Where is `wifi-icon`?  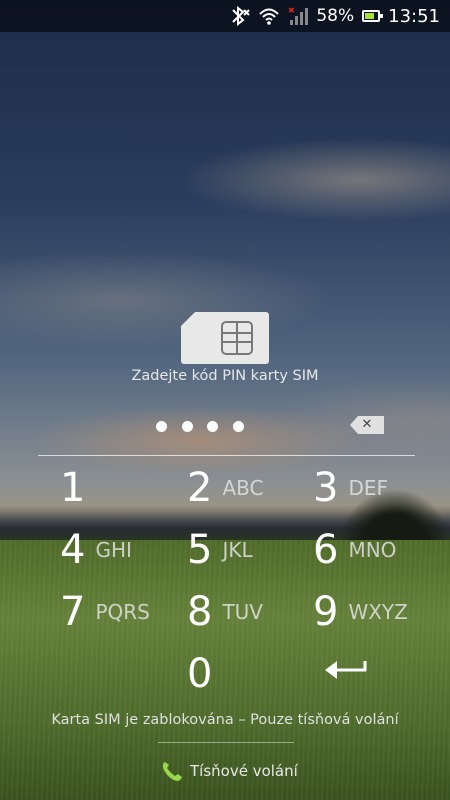 wifi-icon is located at coordinates (269, 16).